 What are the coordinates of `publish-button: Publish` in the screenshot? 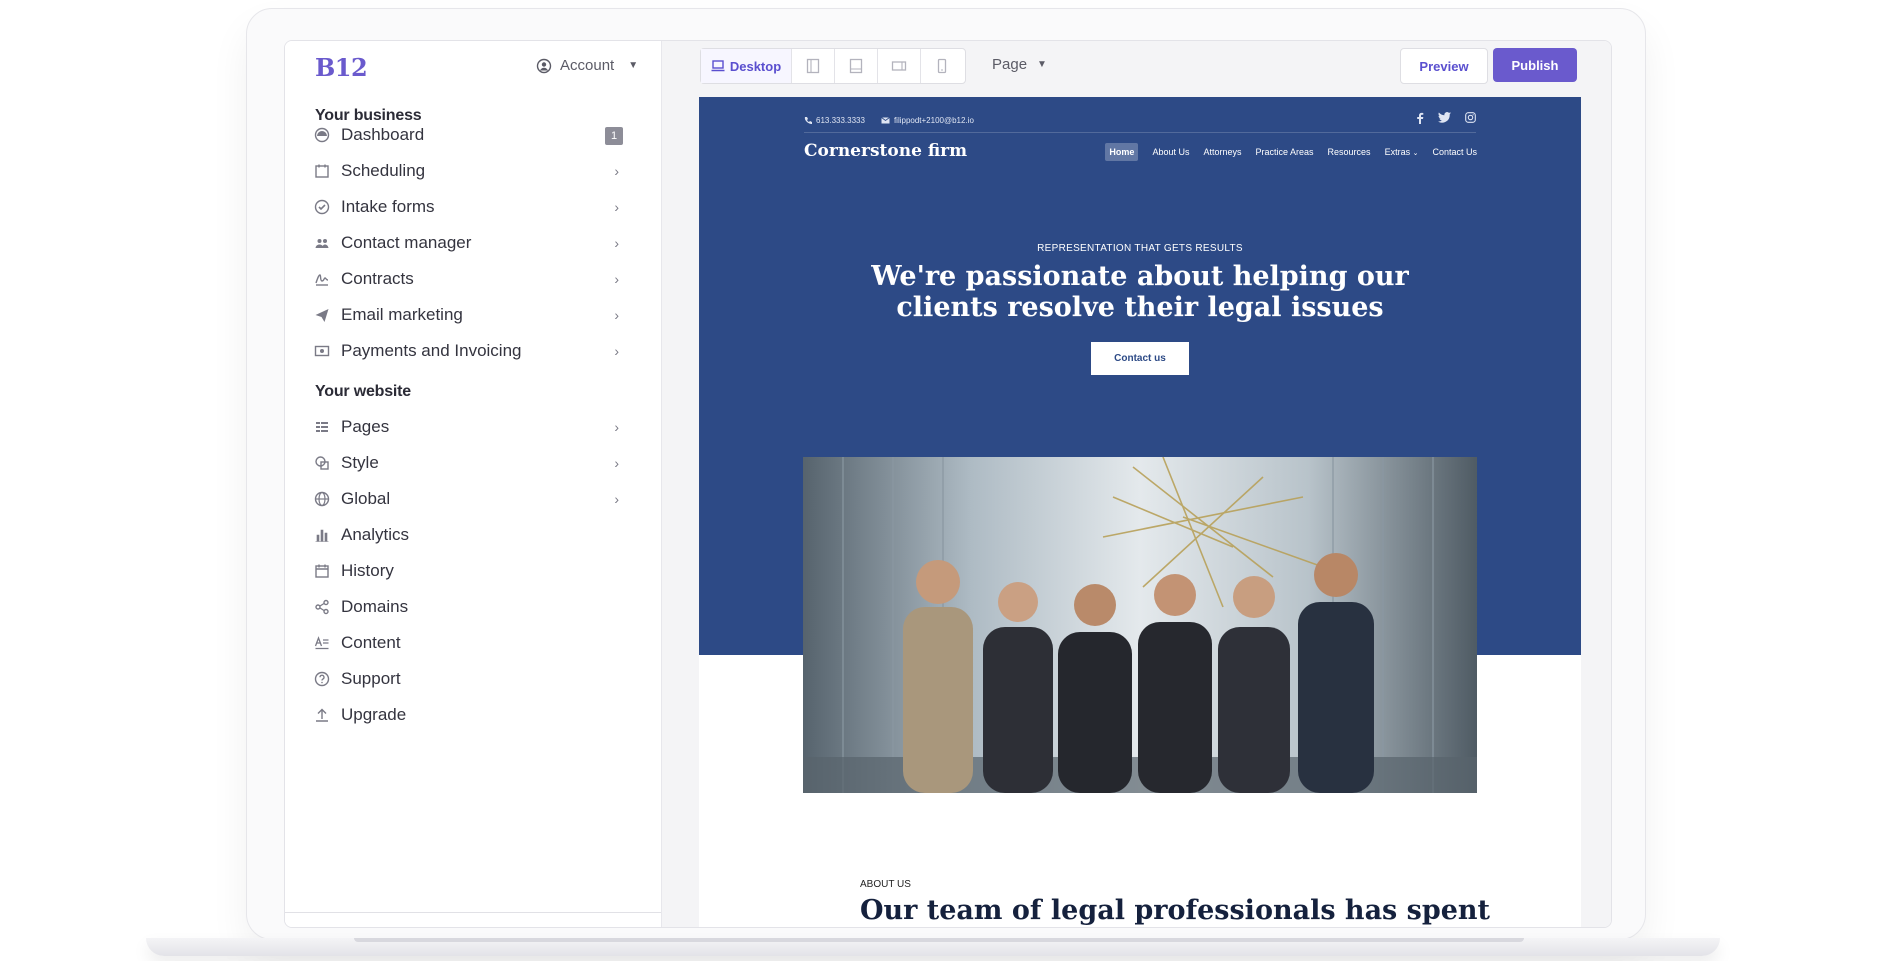 It's located at (1535, 65).